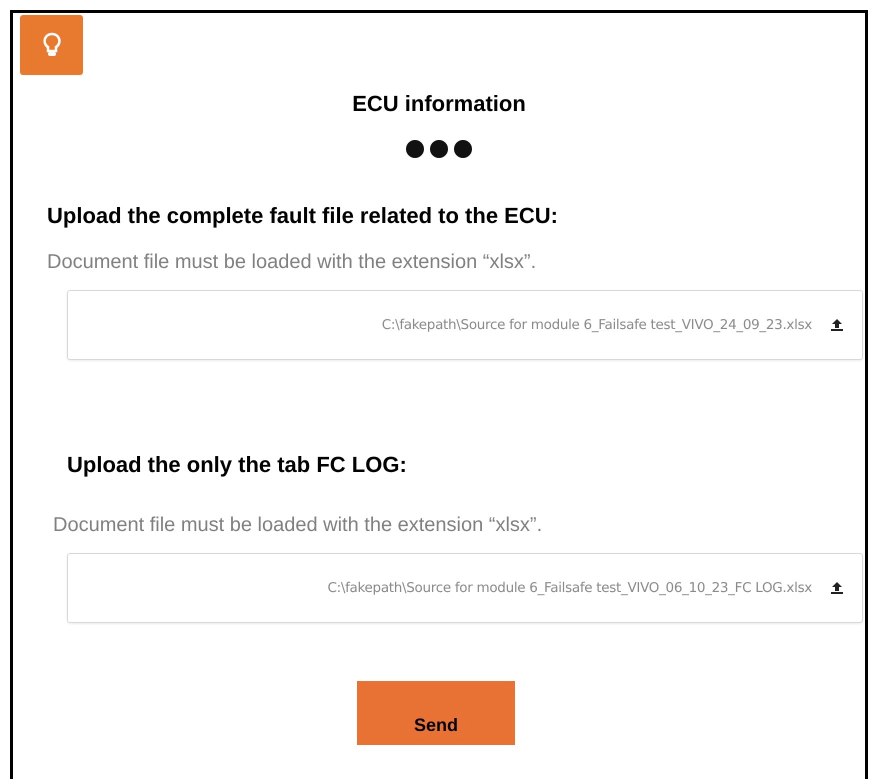  What do you see at coordinates (569, 588) in the screenshot?
I see `file-path: C:\fakepath\Source for module 6_Failsafe test_VIVO_06_10_23_FC LOG.xlsx` at bounding box center [569, 588].